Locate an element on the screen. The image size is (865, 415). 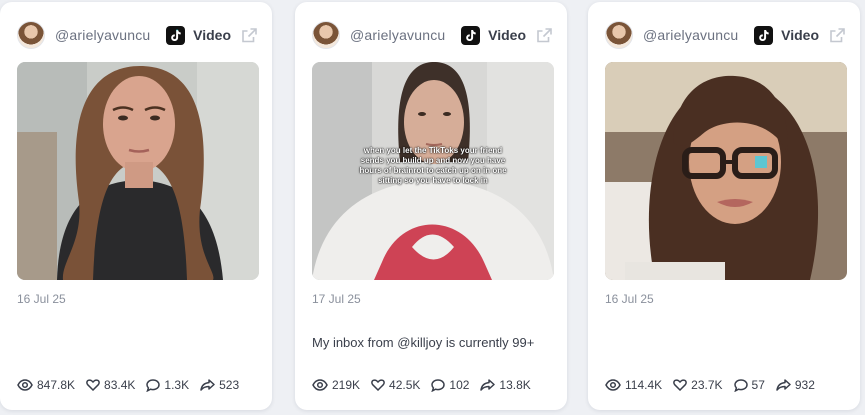
comments-count: 1.3K is located at coordinates (177, 385).